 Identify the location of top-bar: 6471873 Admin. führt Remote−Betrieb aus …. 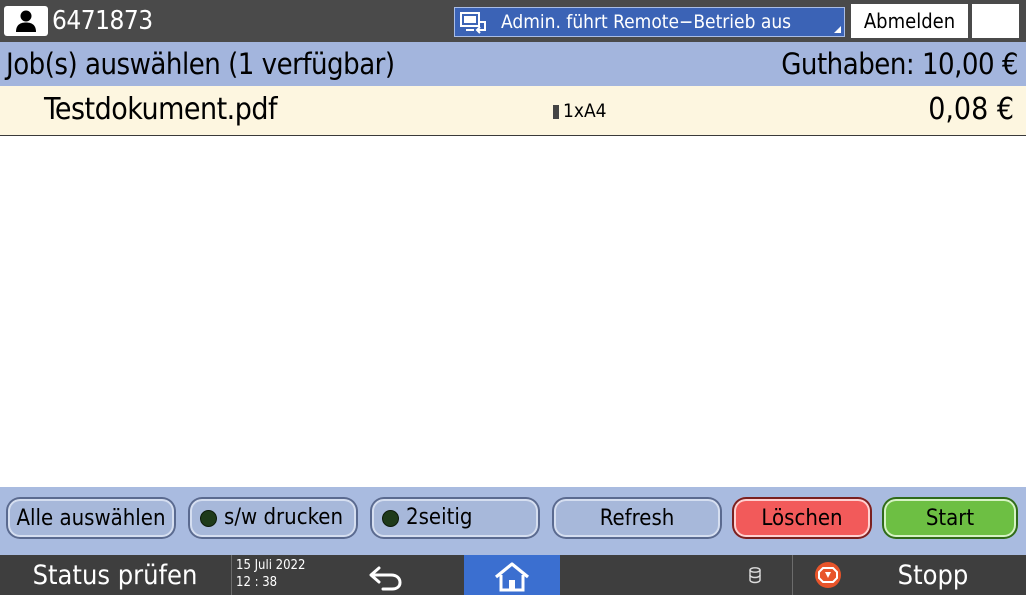
(513, 21).